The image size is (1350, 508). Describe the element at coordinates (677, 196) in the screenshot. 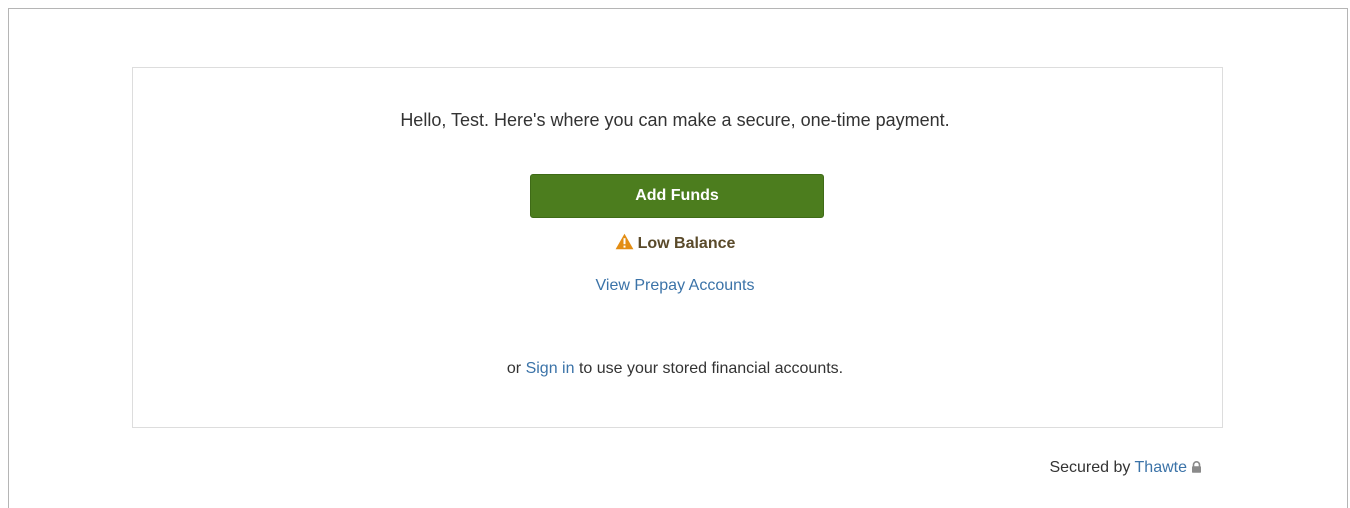

I see `add-funds-button: Add Funds` at that location.